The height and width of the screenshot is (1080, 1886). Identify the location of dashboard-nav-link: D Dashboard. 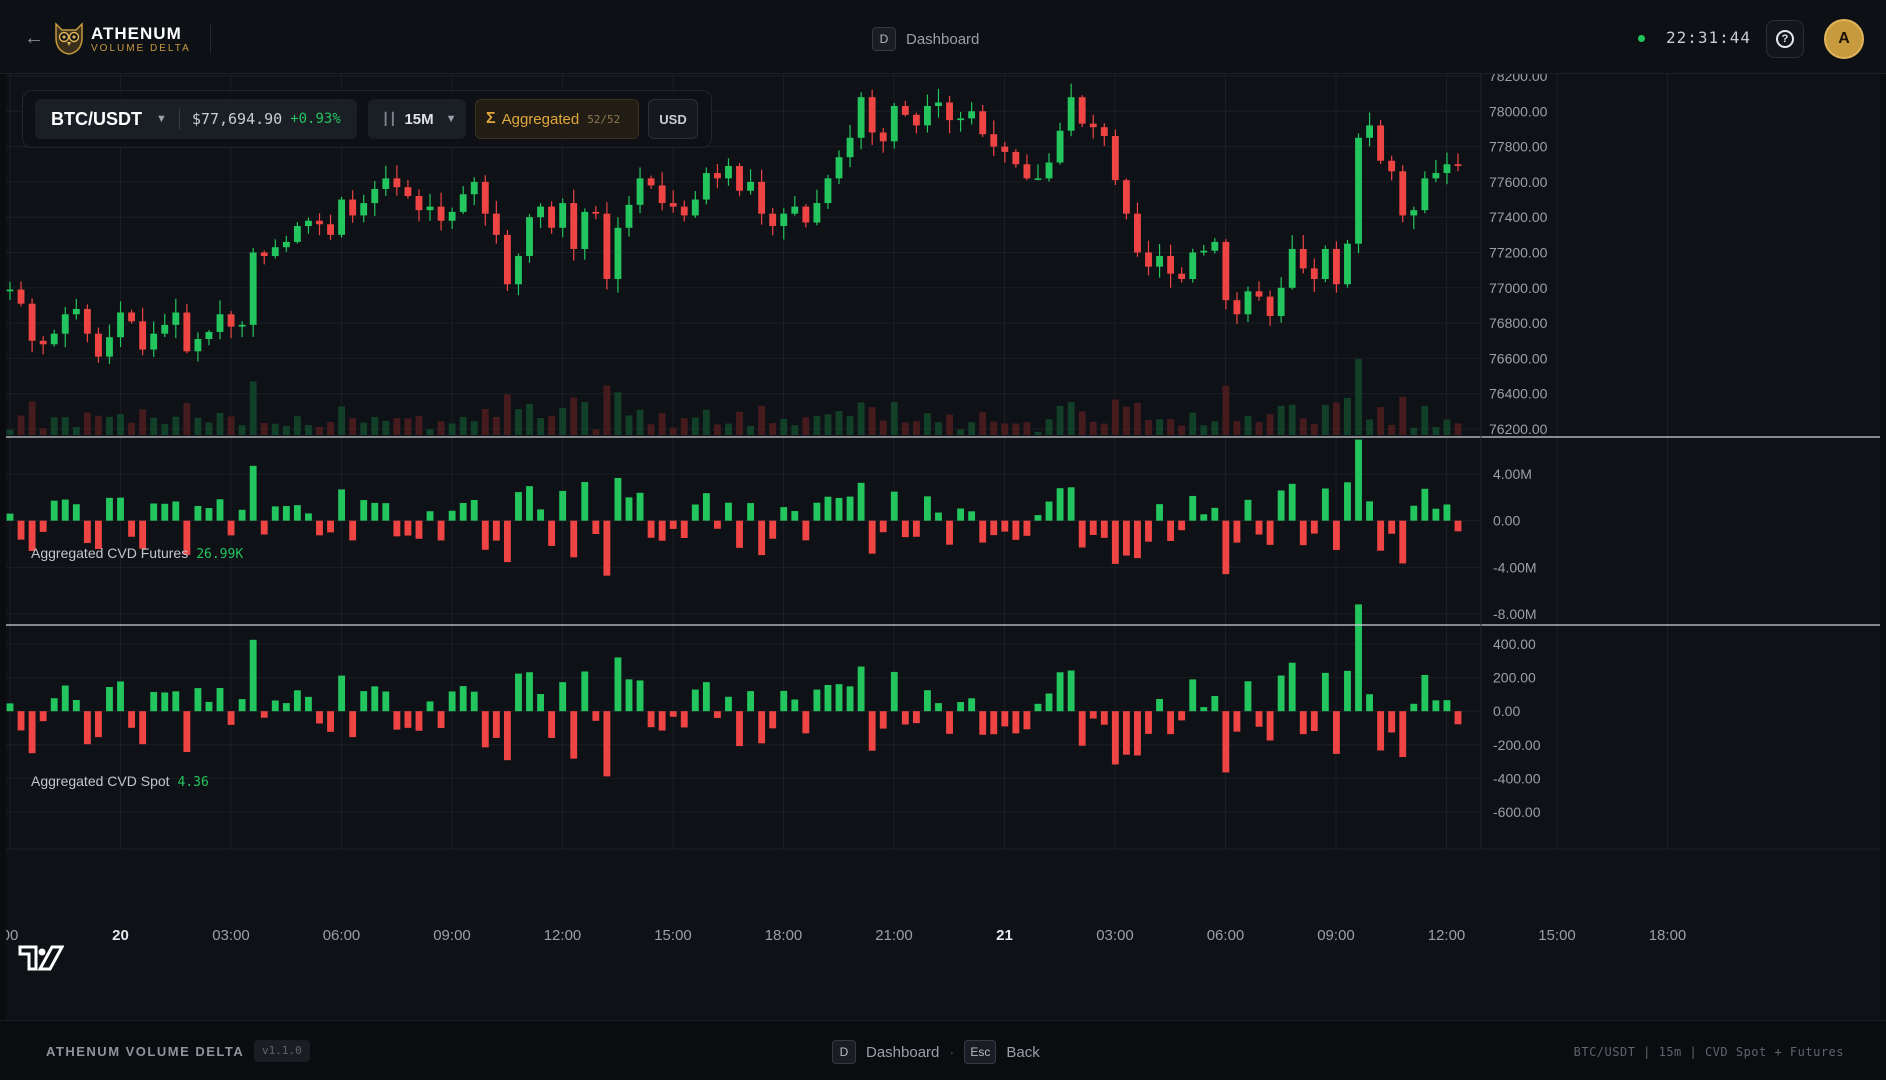
(925, 39).